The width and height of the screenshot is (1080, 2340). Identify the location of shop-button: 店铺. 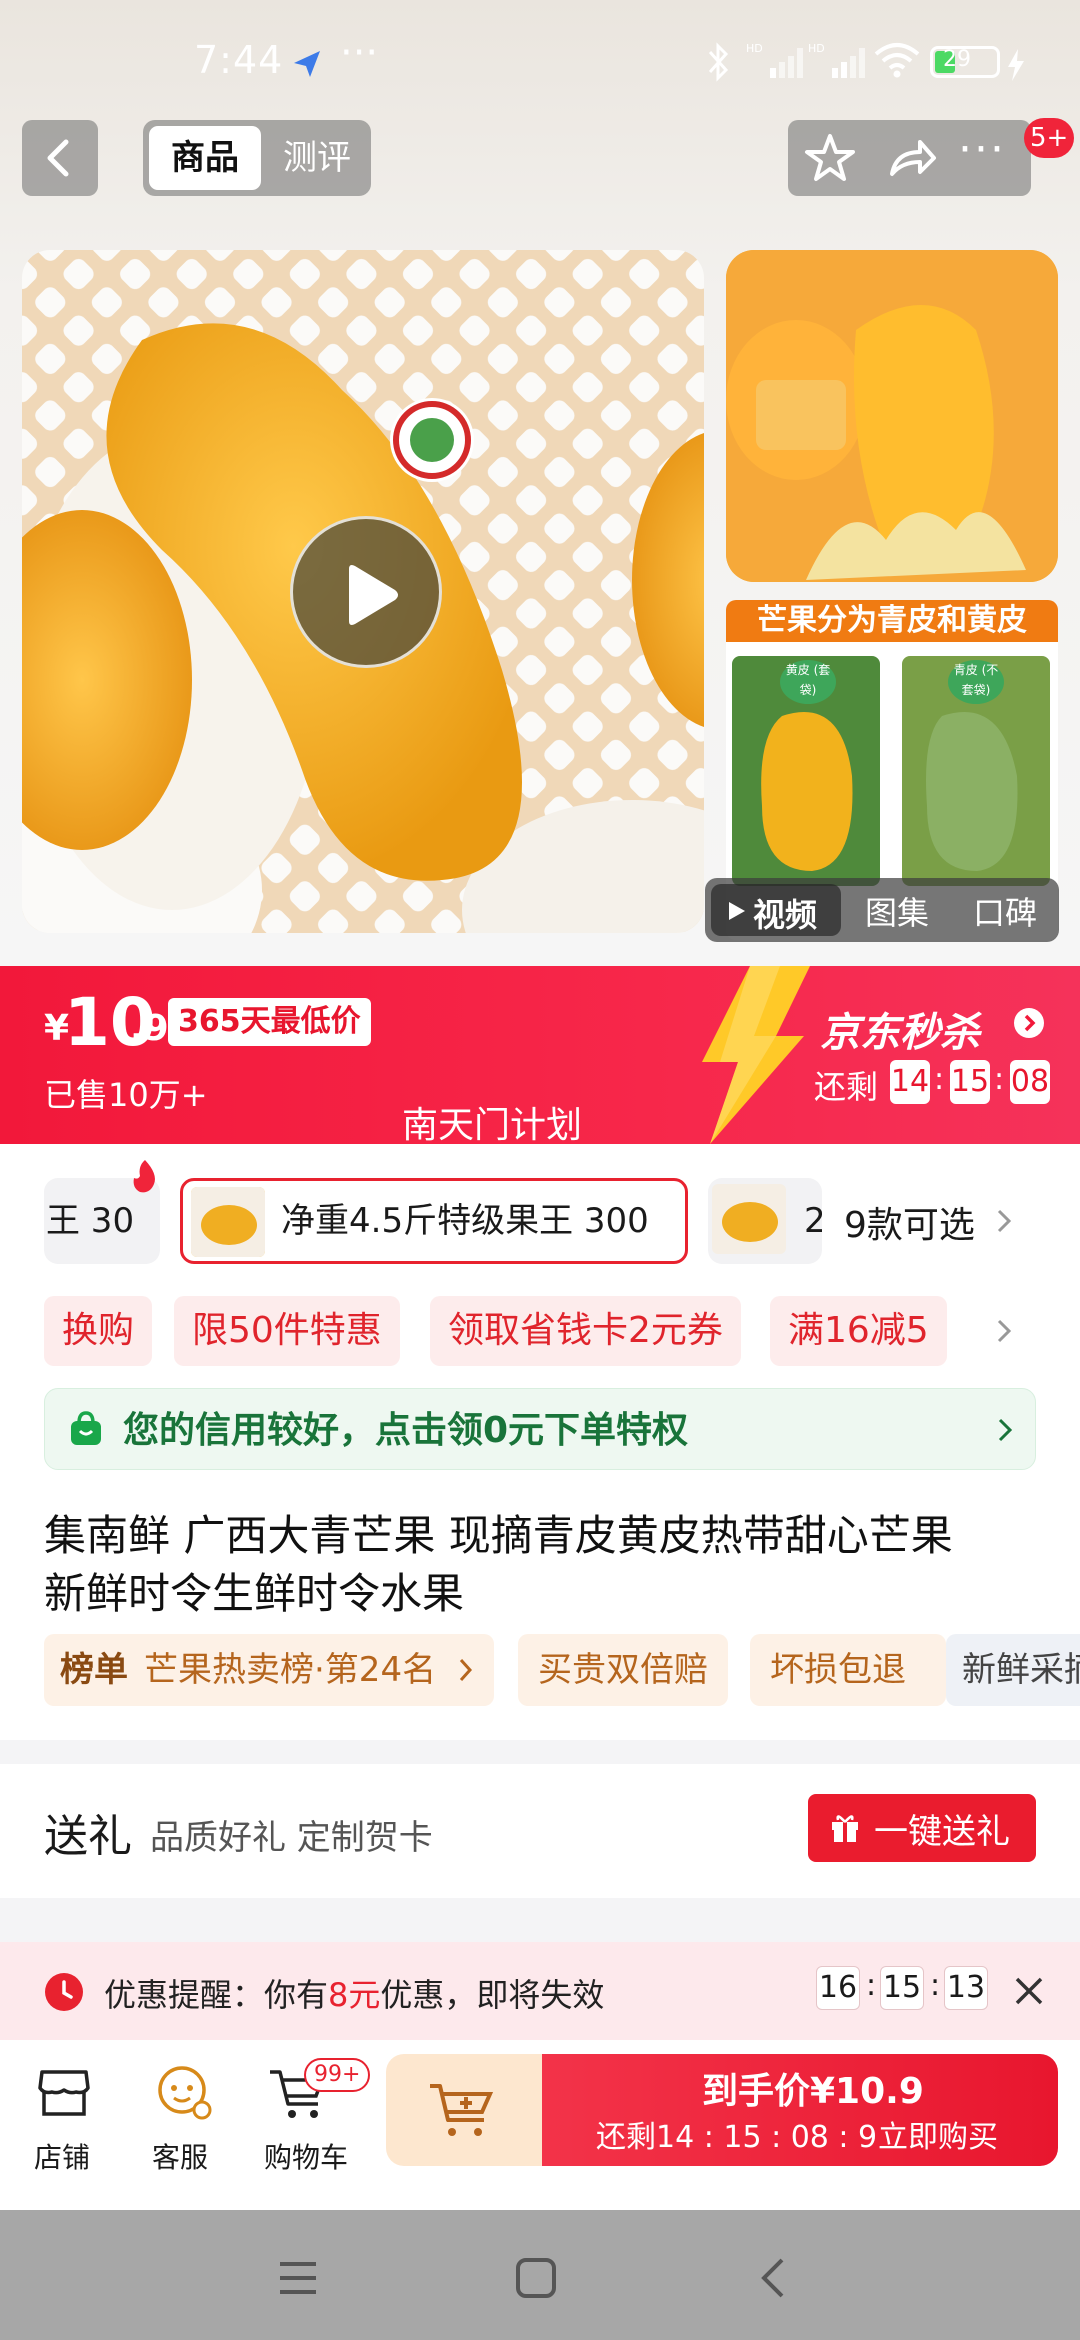
(64, 2118).